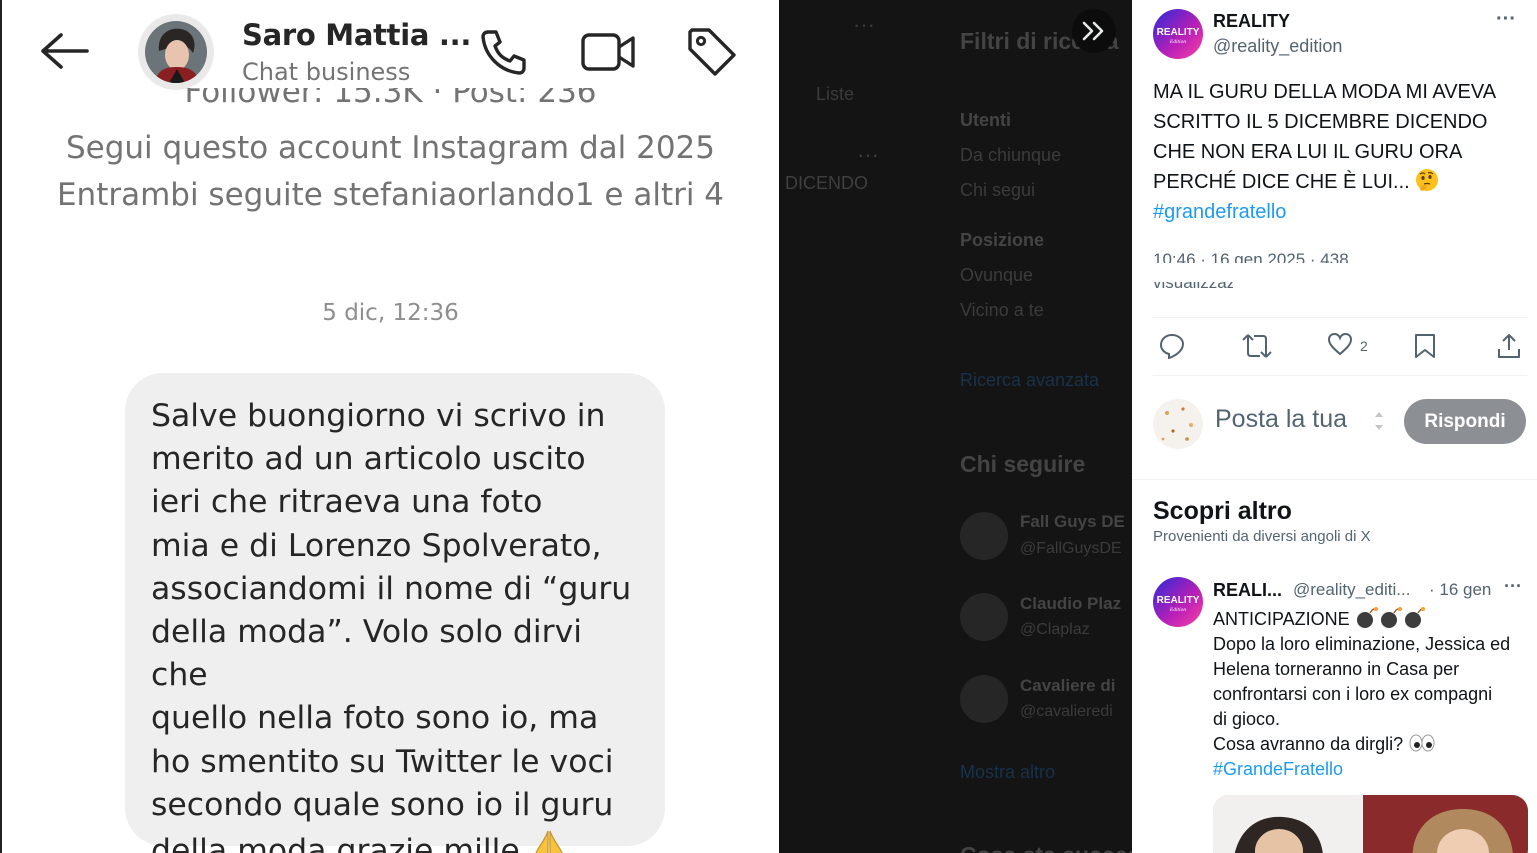 The width and height of the screenshot is (1537, 853). I want to click on related-sixth-line: Cosa avranno da dirgli?, so click(1373, 744).